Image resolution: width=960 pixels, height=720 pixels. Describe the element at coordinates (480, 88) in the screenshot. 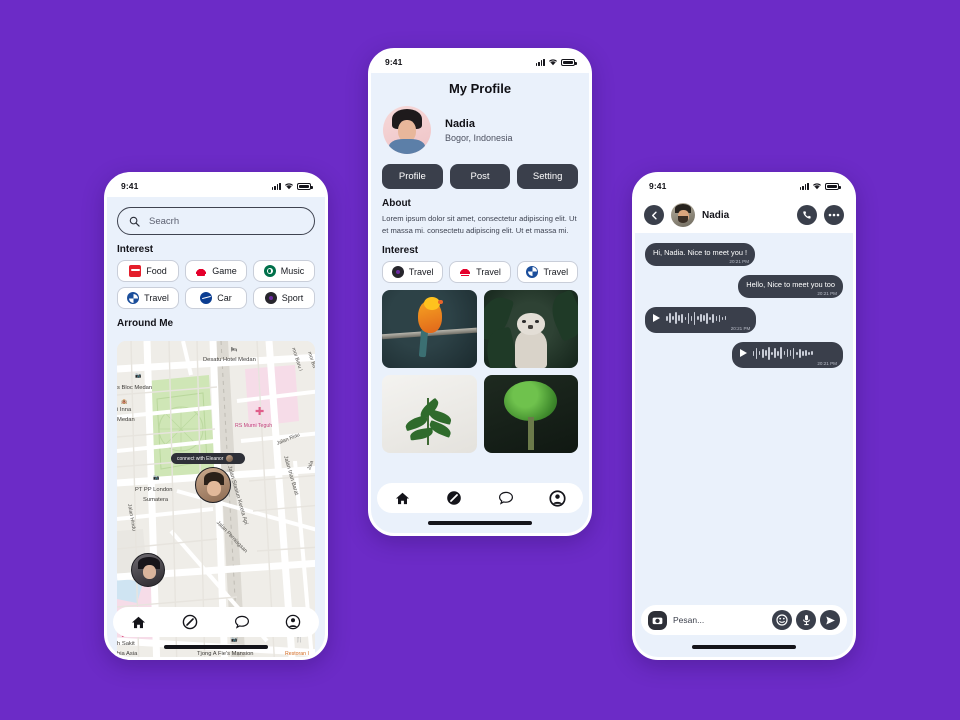

I see `page-title: My Profile` at that location.